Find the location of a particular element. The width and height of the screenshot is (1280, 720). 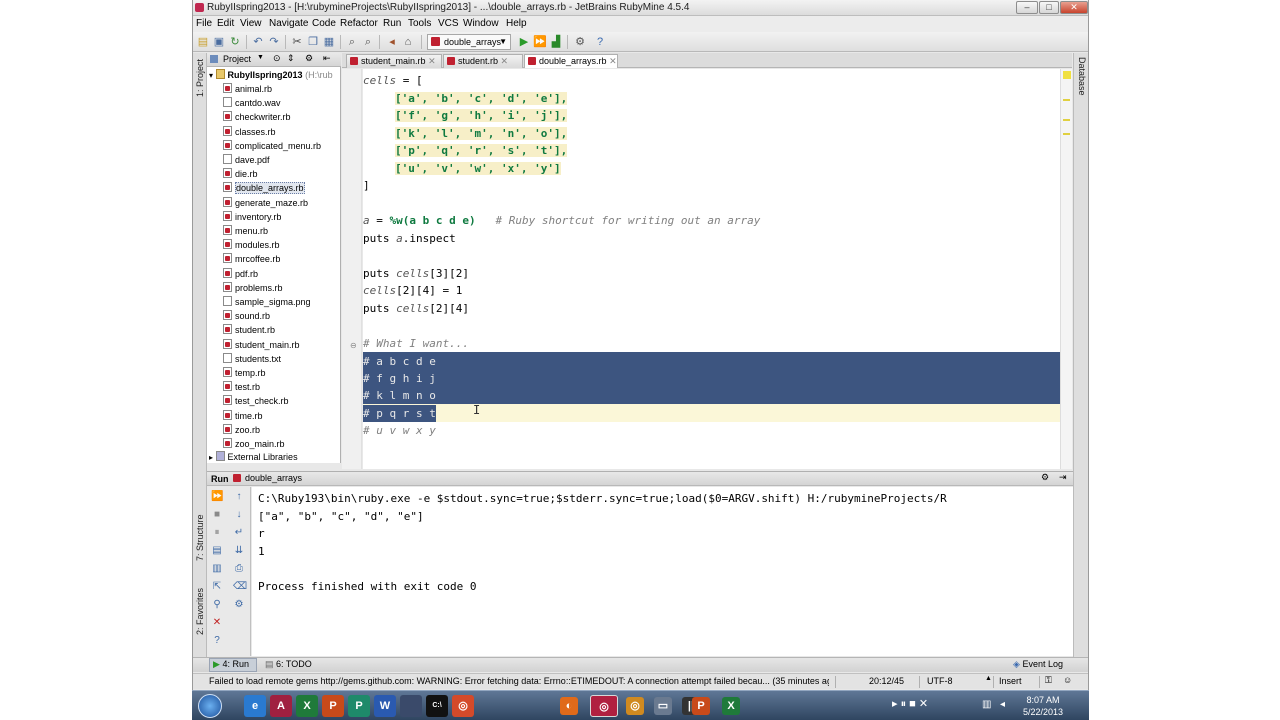

firefox-icon: ◐ is located at coordinates (569, 706).